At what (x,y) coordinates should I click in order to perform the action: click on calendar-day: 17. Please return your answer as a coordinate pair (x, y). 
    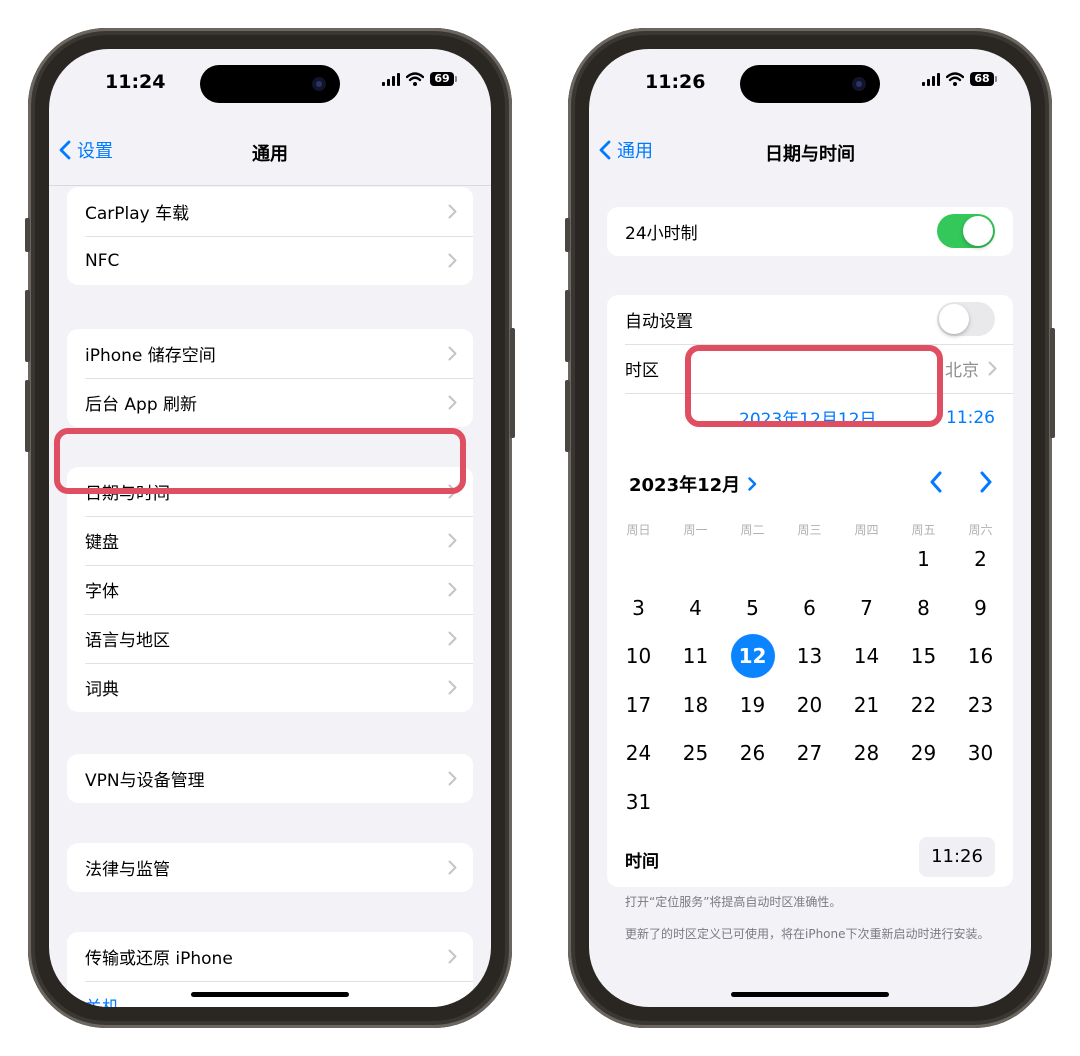
    Looking at the image, I should click on (639, 705).